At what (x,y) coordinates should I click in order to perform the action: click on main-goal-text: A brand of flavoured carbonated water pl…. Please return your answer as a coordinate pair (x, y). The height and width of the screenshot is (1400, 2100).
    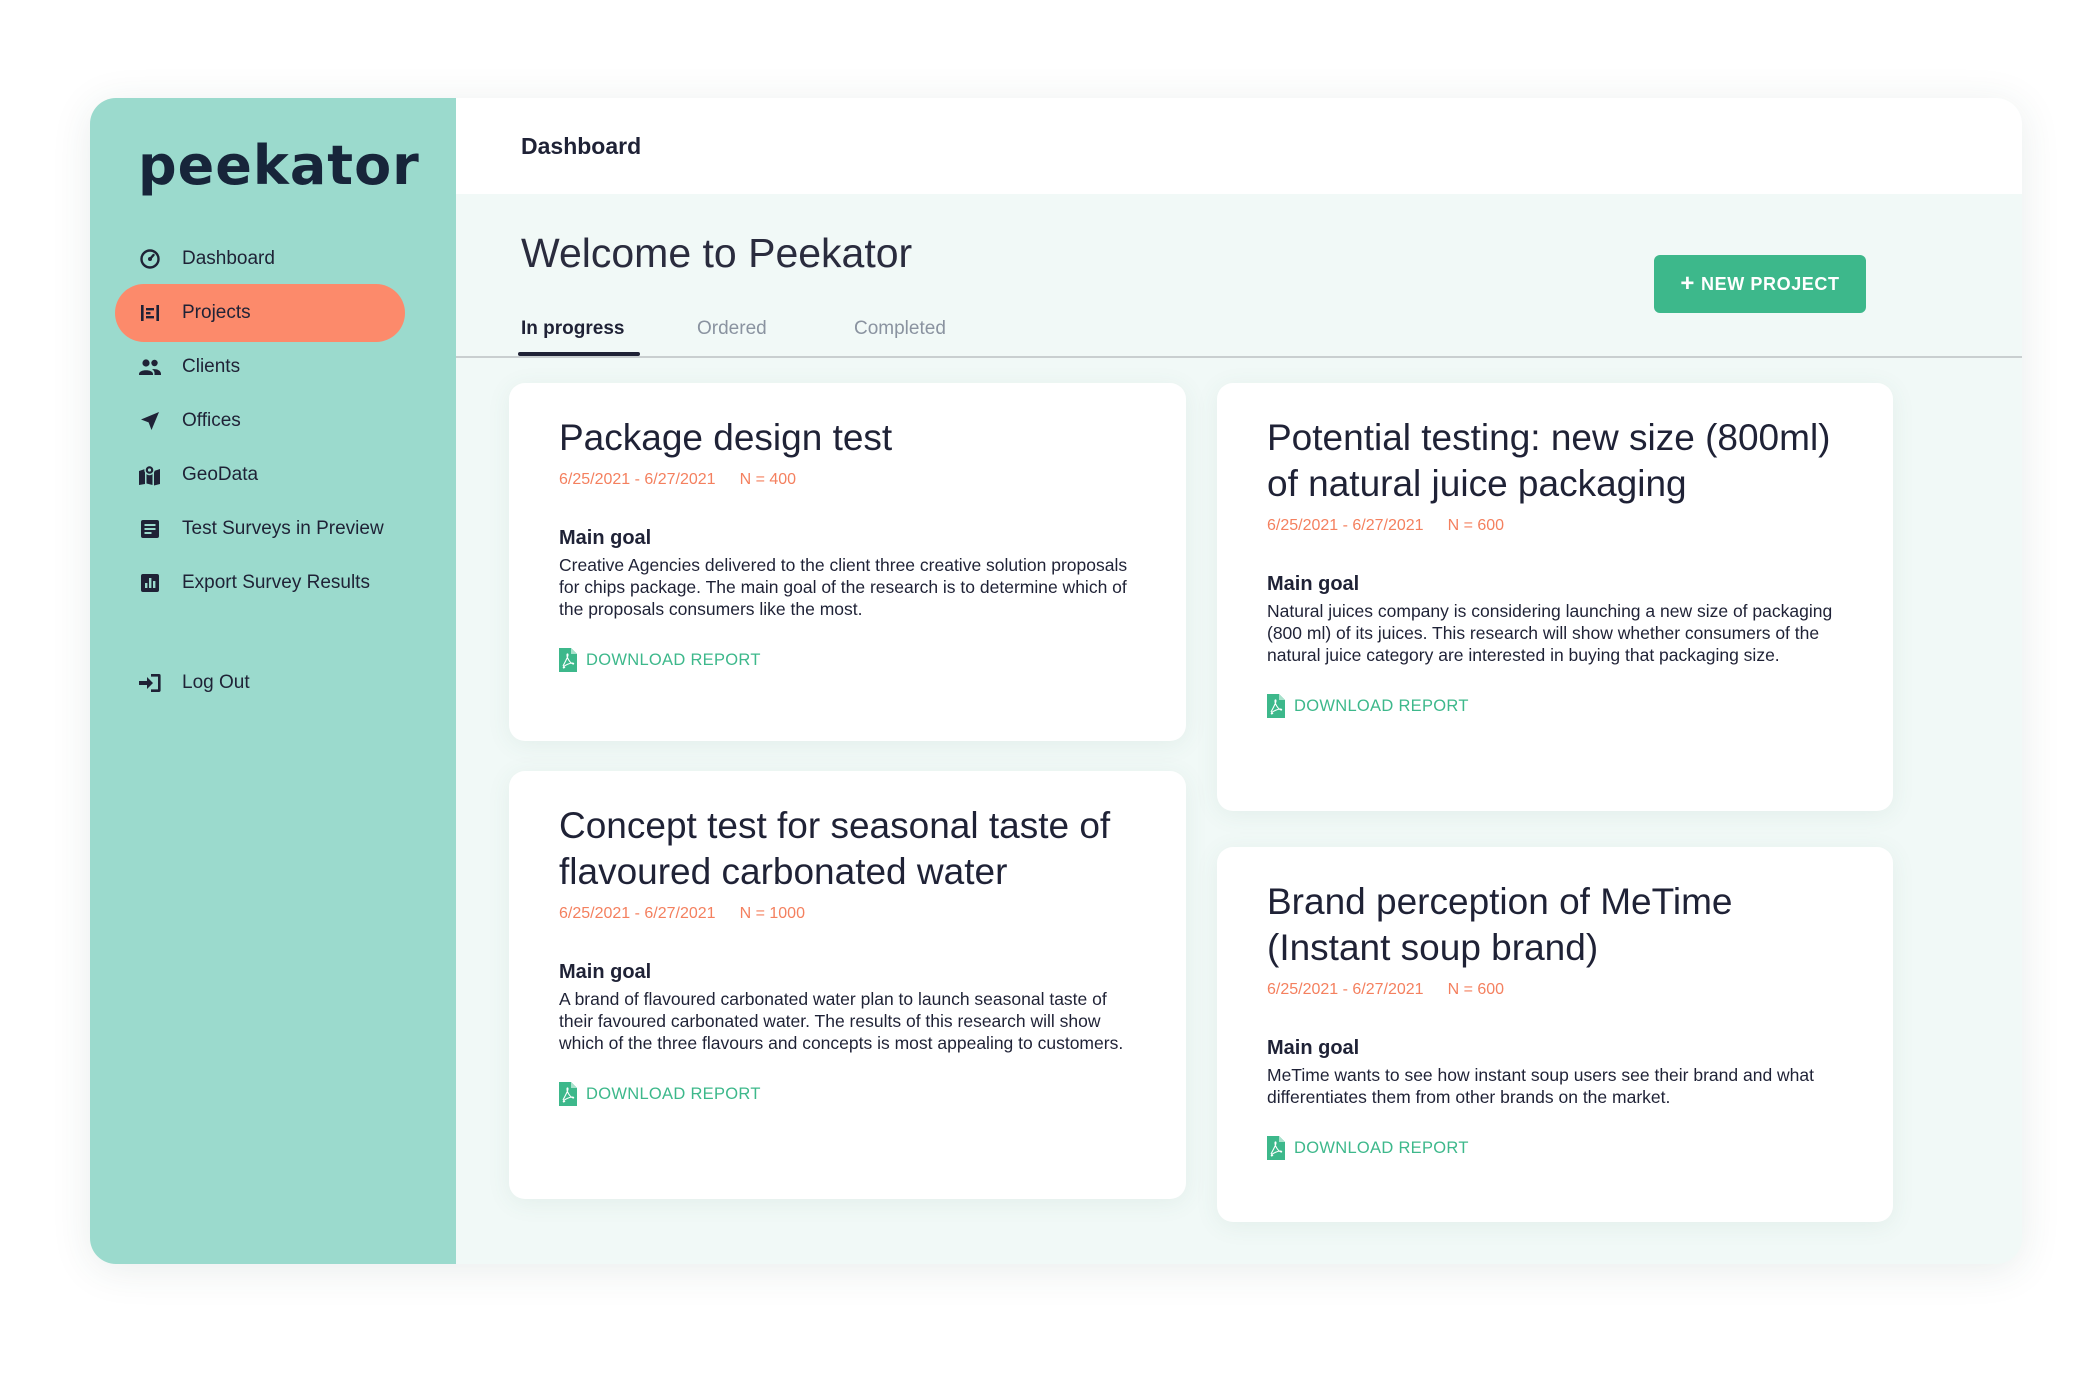
    Looking at the image, I should click on (841, 1021).